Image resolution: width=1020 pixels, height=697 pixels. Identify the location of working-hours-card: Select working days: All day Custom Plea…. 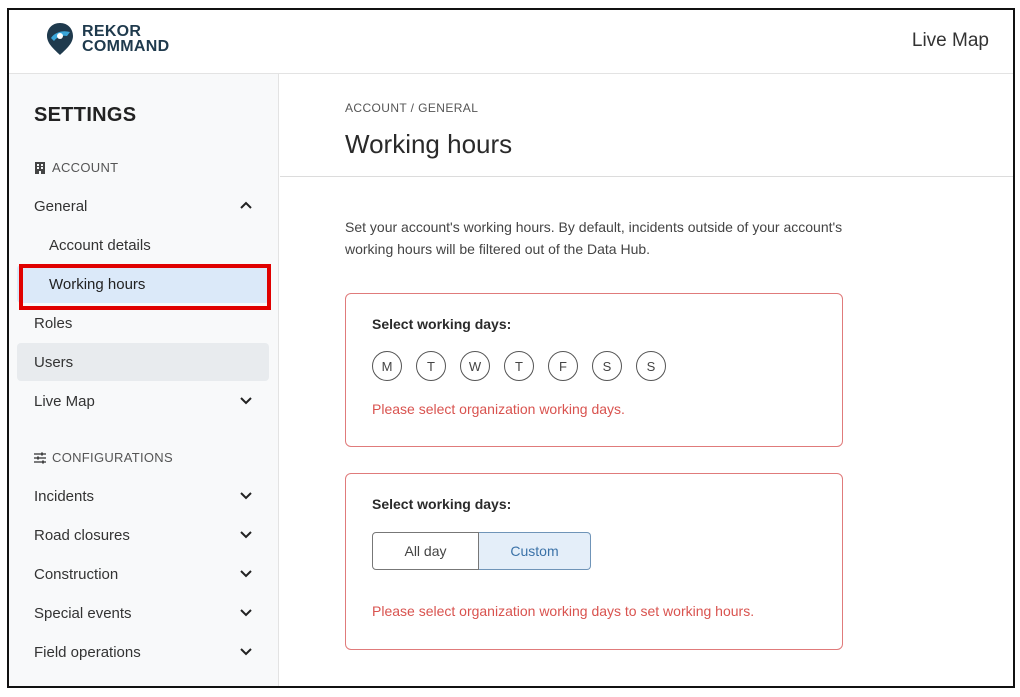
(594, 561).